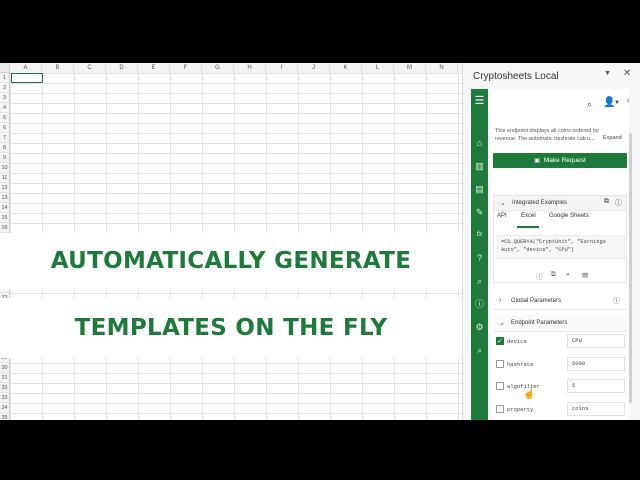  I want to click on task-pane-titlebar: Cryptosheets Local ▼ ✕, so click(551, 76).